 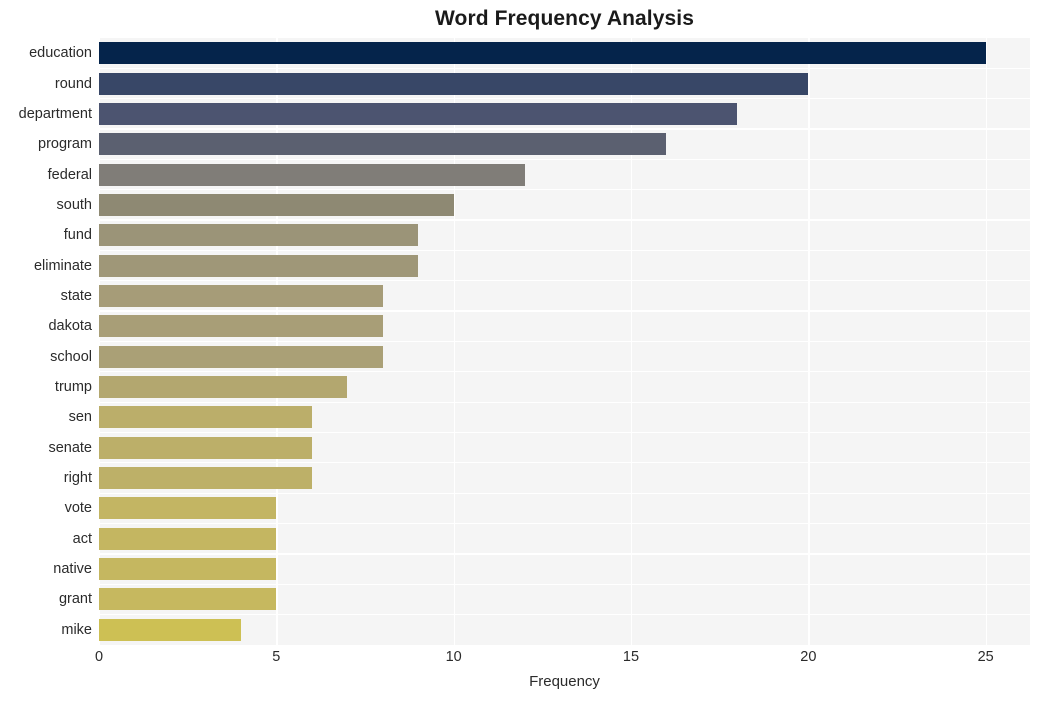 I want to click on y-tick-label: mike, so click(x=76, y=629).